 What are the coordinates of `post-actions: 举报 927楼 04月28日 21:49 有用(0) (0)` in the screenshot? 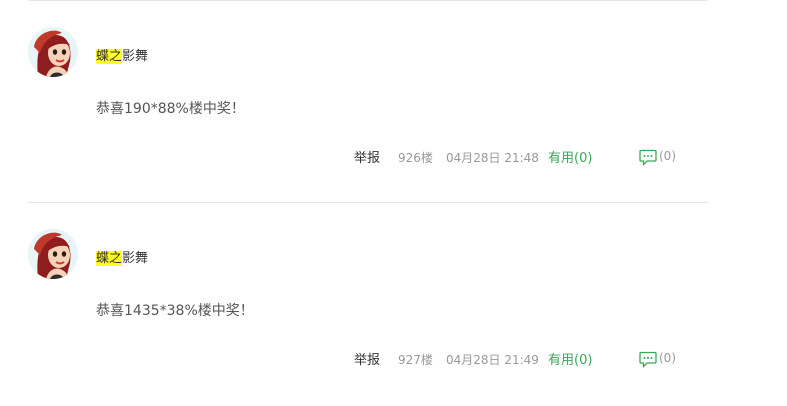 It's located at (393, 358).